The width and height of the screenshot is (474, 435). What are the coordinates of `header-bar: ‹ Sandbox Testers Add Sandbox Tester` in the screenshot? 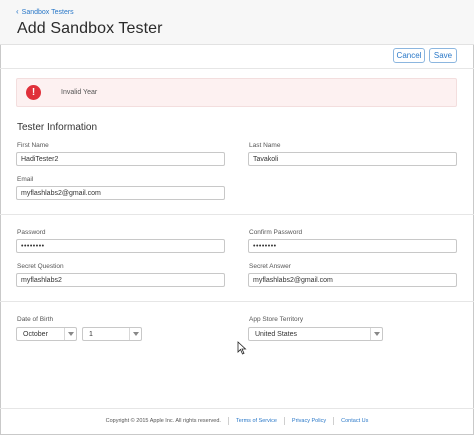 It's located at (237, 22).